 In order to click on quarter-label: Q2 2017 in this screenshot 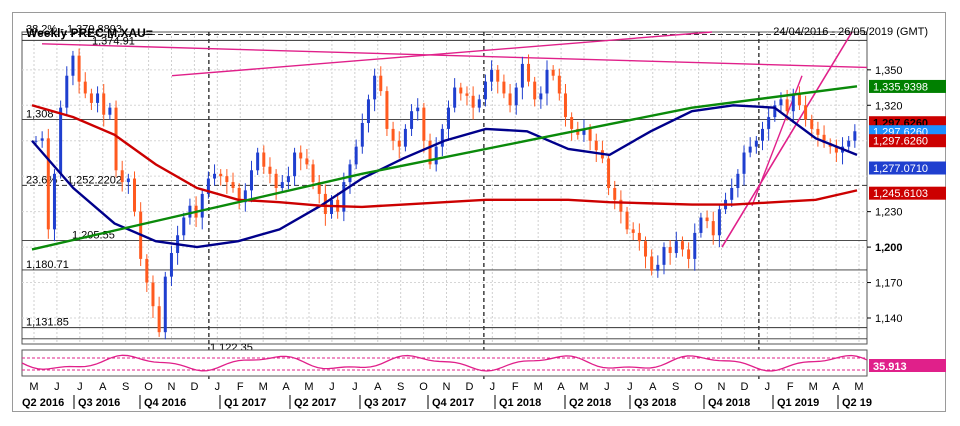, I will do `click(315, 403)`.